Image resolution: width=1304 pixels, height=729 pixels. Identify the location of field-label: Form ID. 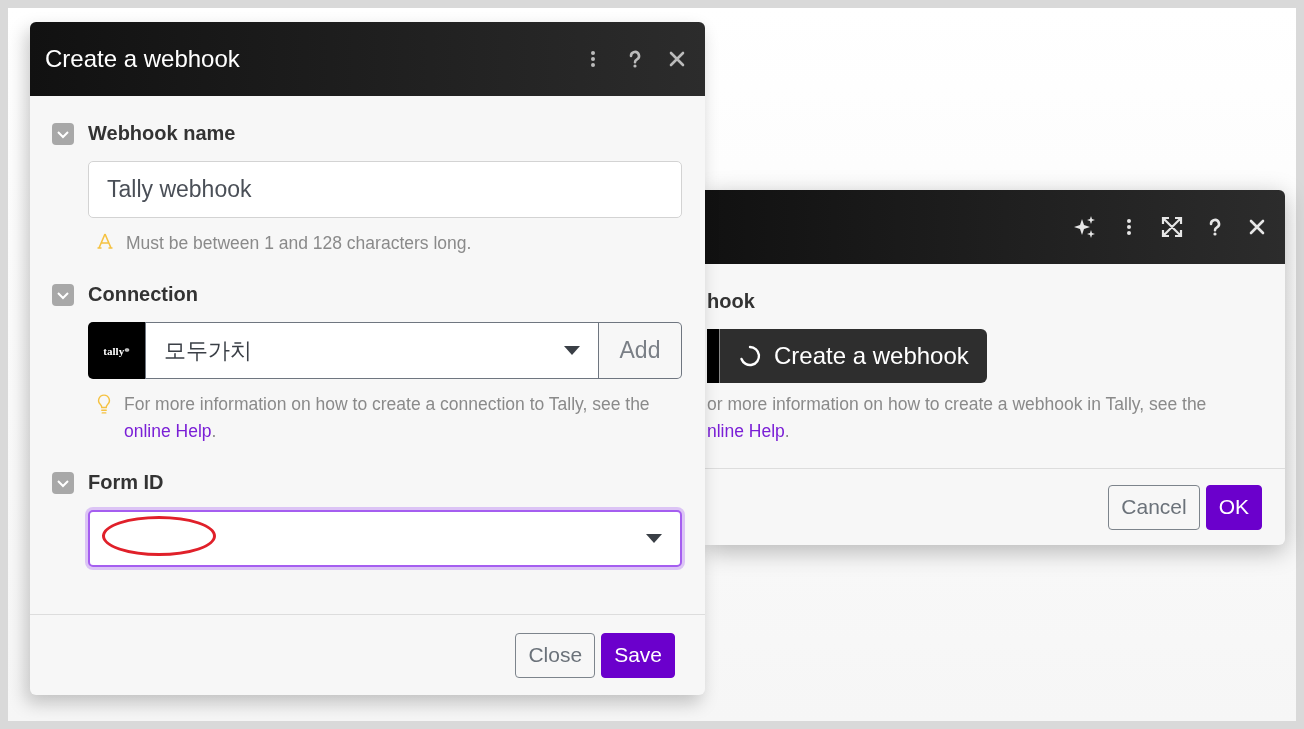
(126, 482).